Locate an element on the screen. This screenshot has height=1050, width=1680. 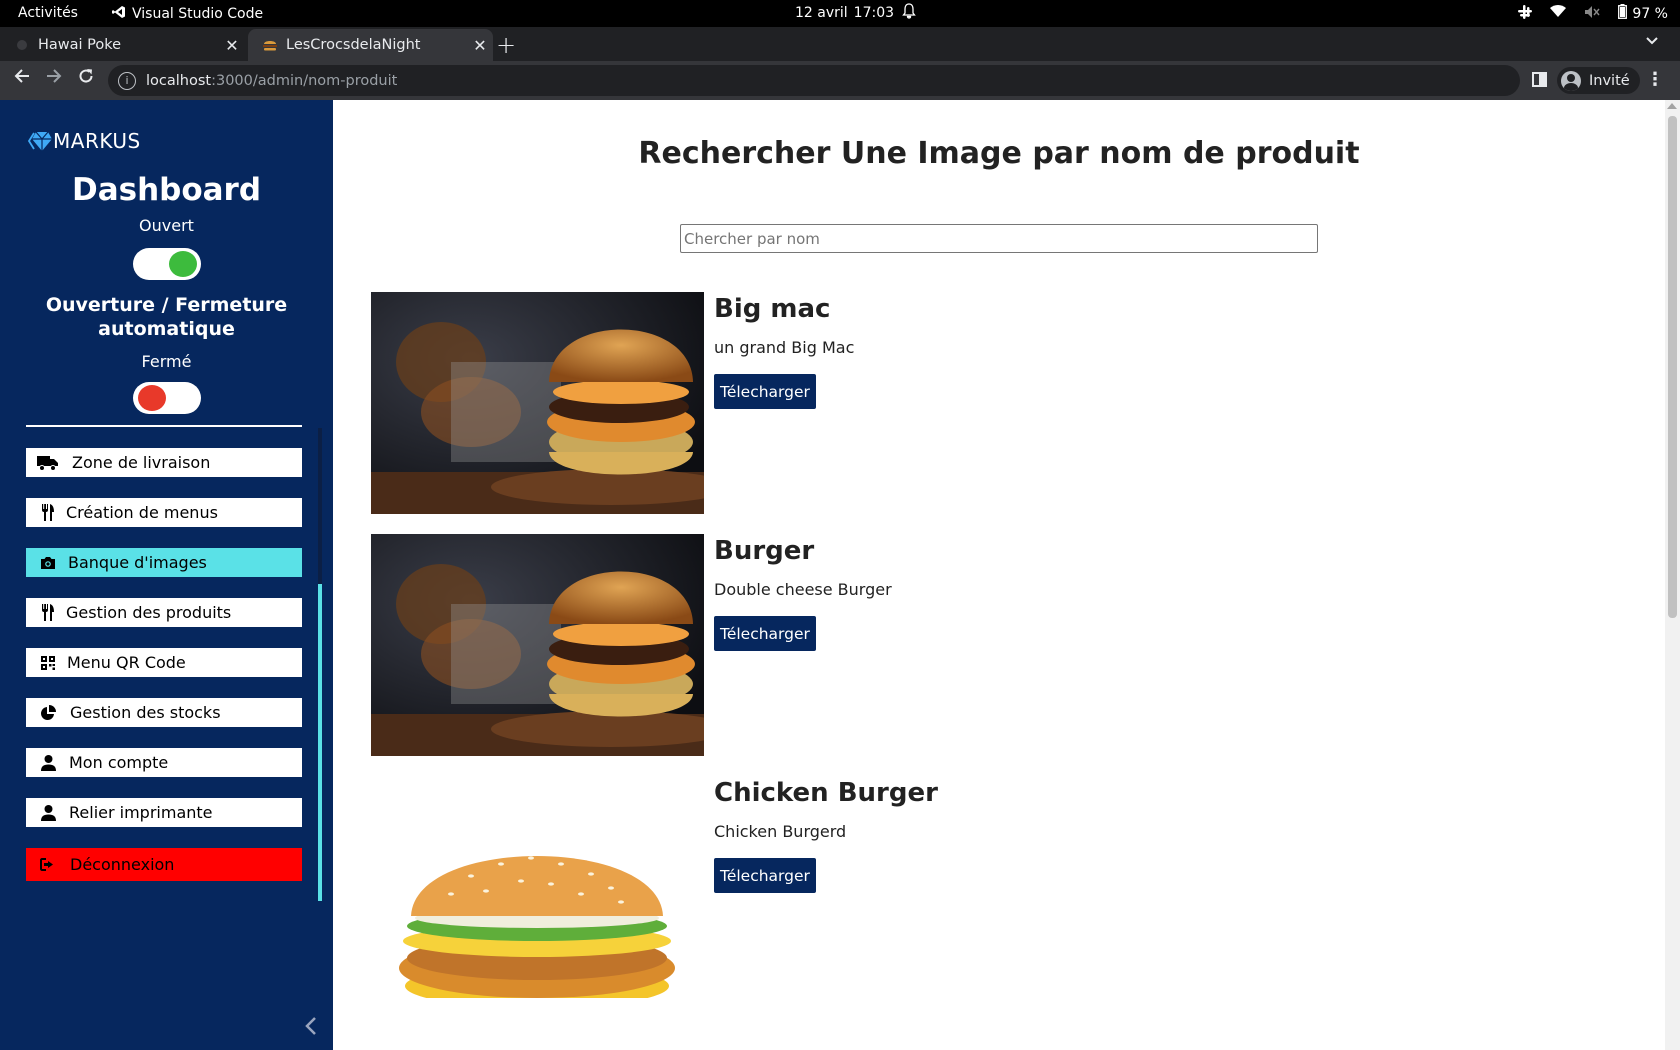
tab-hawai-poke: Hawai Poke ✕ is located at coordinates (122, 45).